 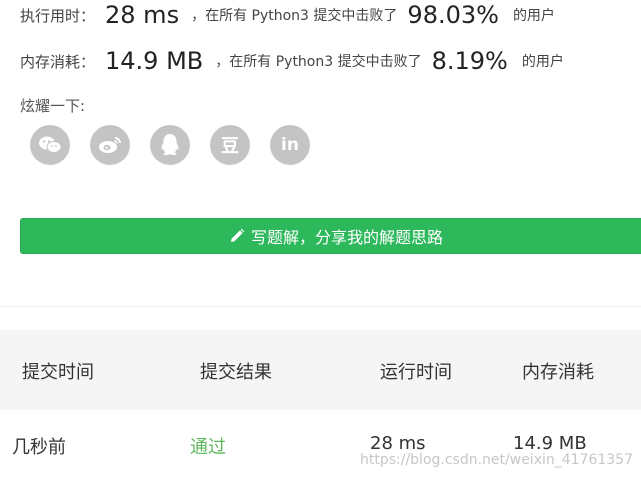 What do you see at coordinates (398, 443) in the screenshot?
I see `cell-runtime: 28 ms` at bounding box center [398, 443].